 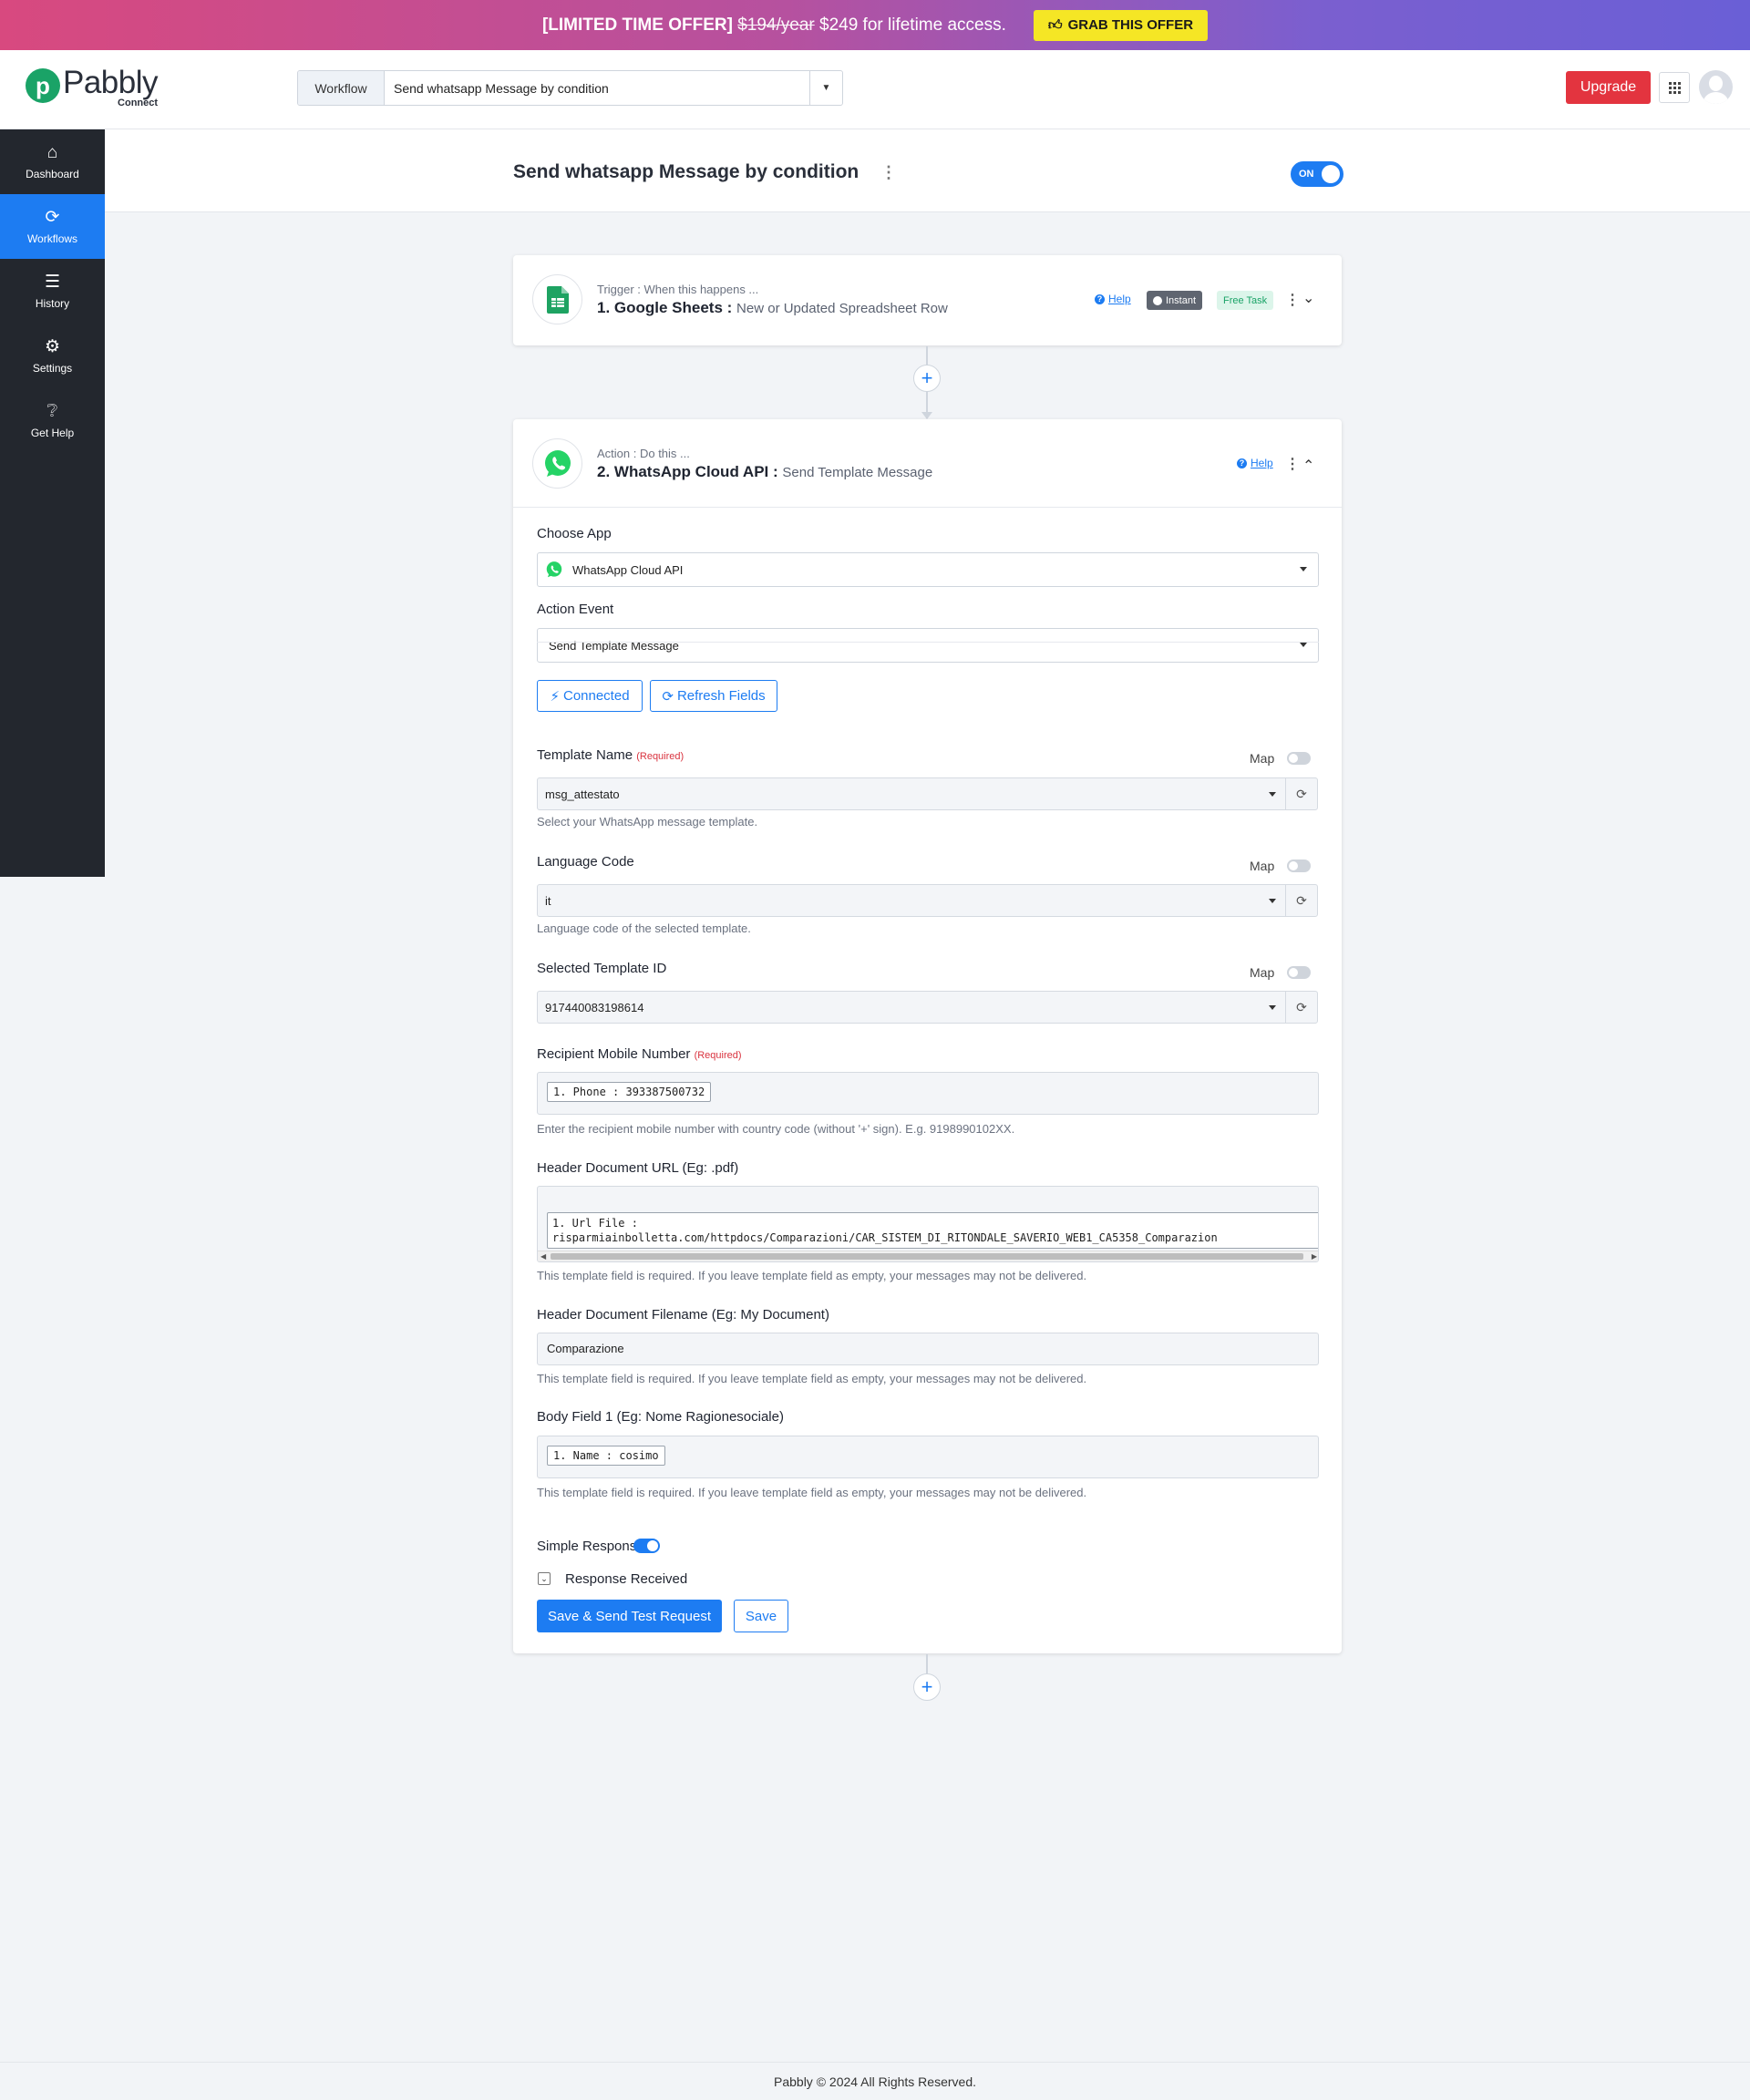 I want to click on recipient-input: 1. Phone : 393387500732, so click(x=928, y=1093).